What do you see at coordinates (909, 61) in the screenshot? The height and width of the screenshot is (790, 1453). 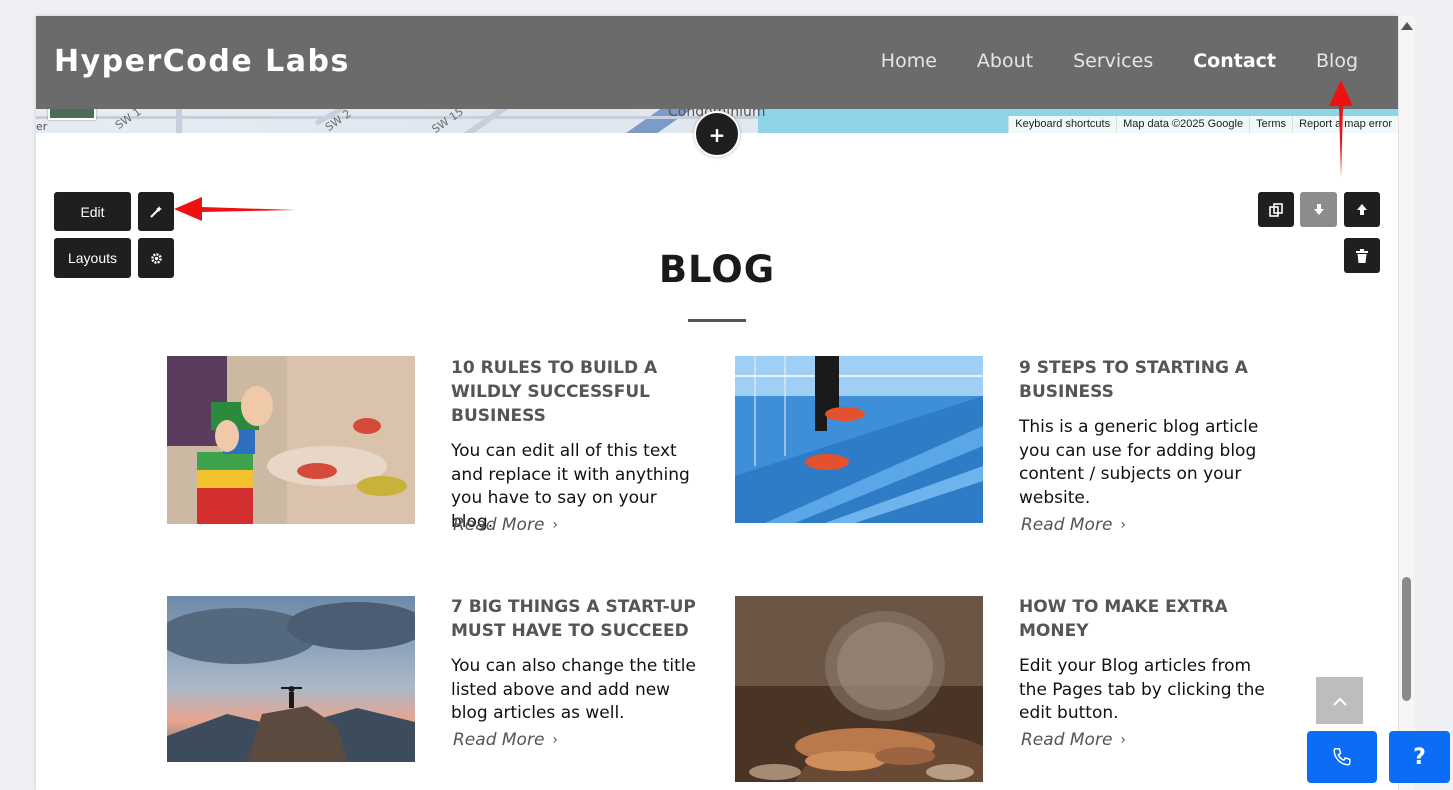 I see `nav-home: Home` at bounding box center [909, 61].